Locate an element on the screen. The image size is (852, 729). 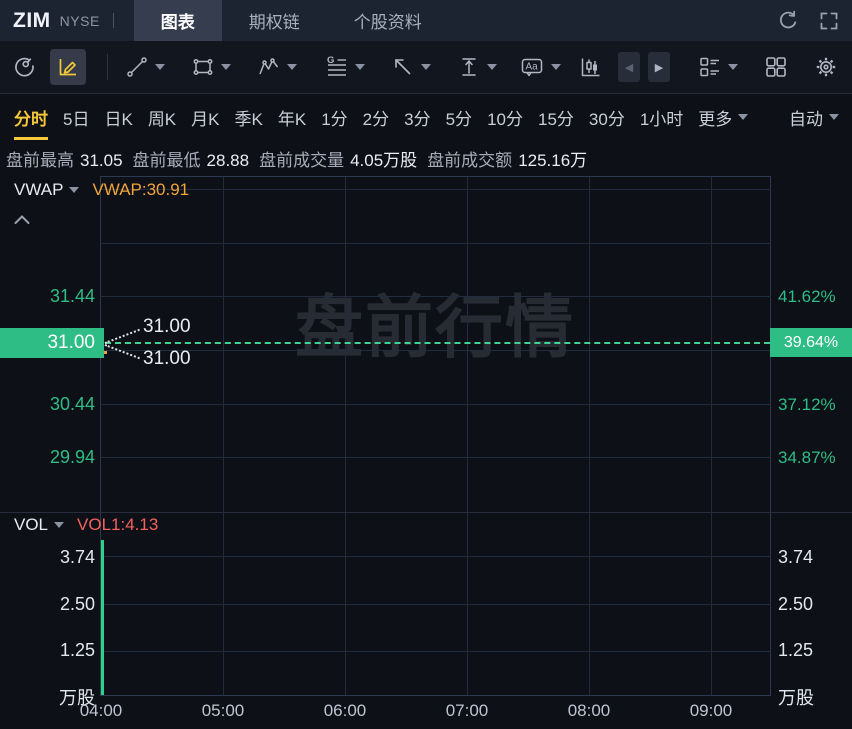
prev-arrow-icon: ◀ is located at coordinates (629, 67).